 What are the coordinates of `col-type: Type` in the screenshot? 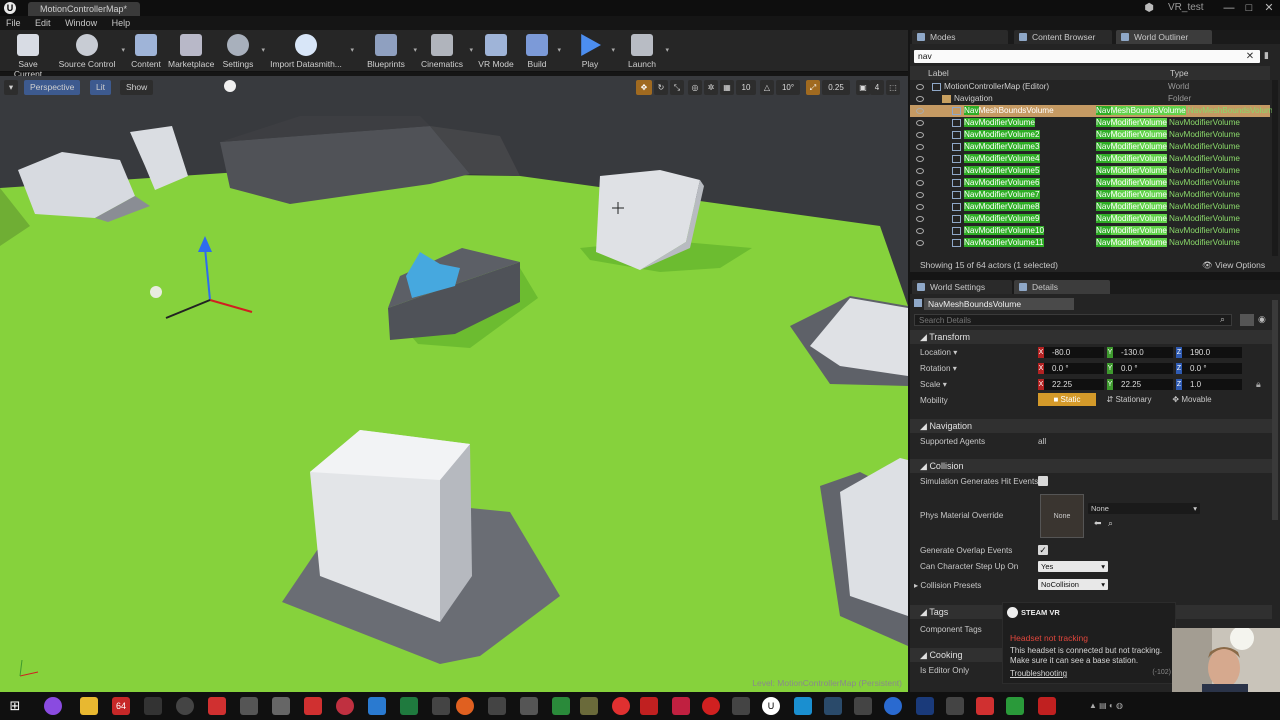 It's located at (1179, 73).